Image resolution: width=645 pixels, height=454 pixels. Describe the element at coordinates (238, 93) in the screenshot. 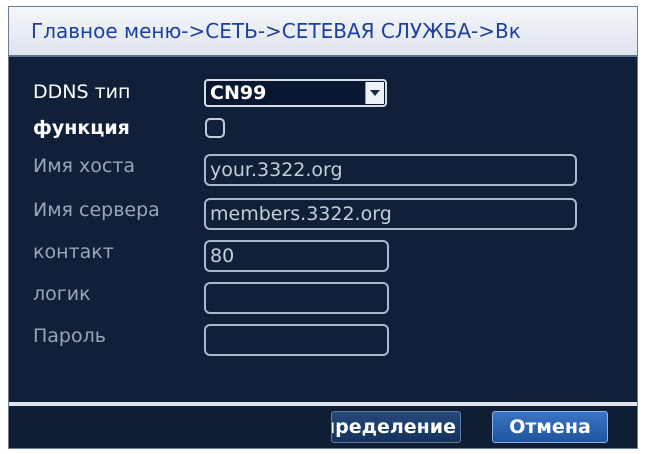

I see `ddns-type-value: CN99` at that location.